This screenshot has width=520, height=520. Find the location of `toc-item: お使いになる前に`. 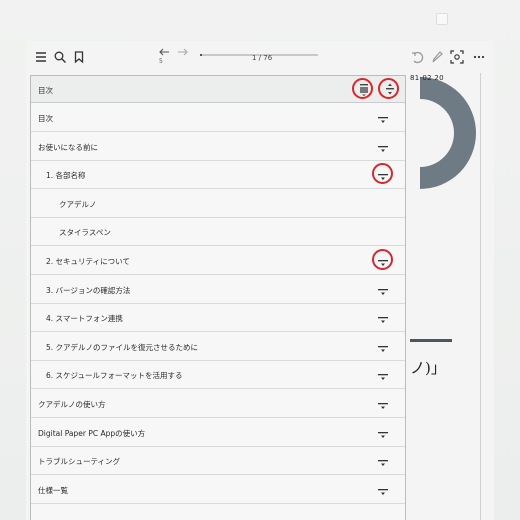

toc-item: お使いになる前に is located at coordinates (218, 146).